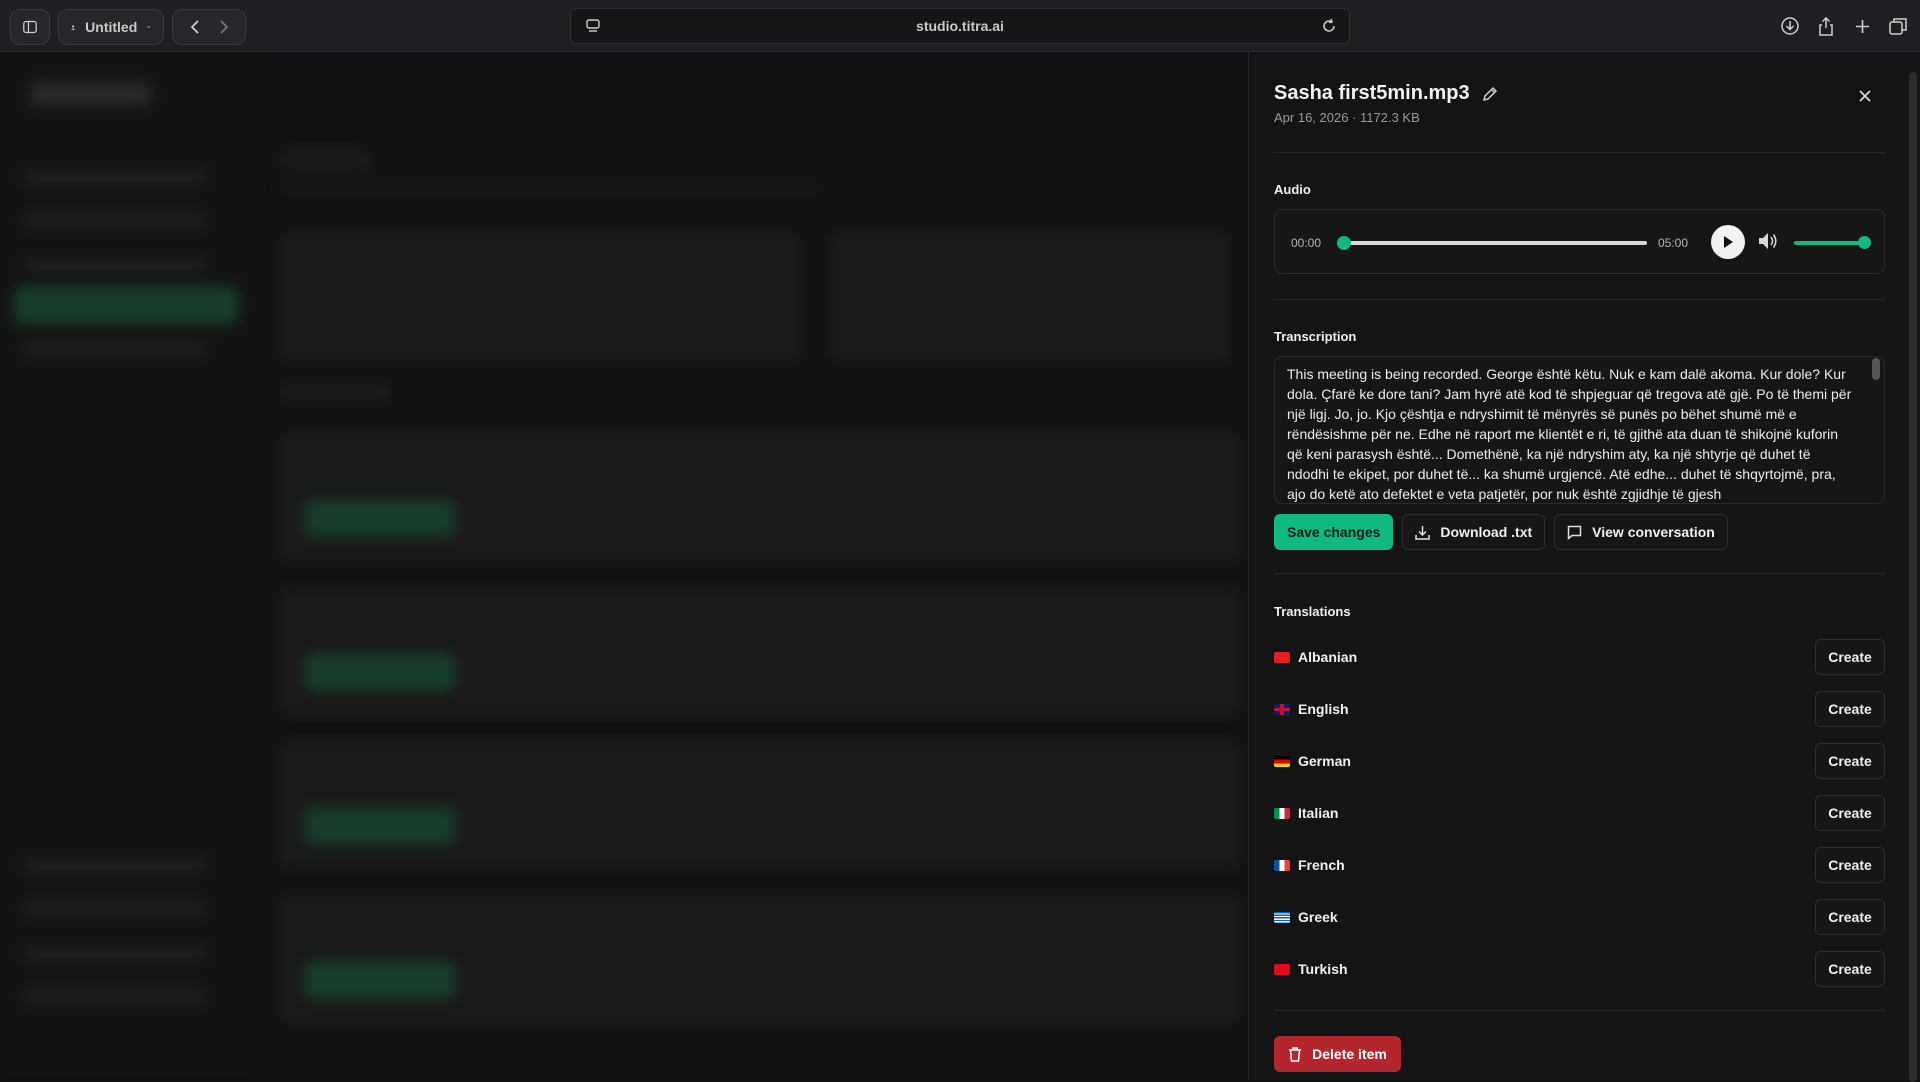  I want to click on forward-button, so click(223, 27).